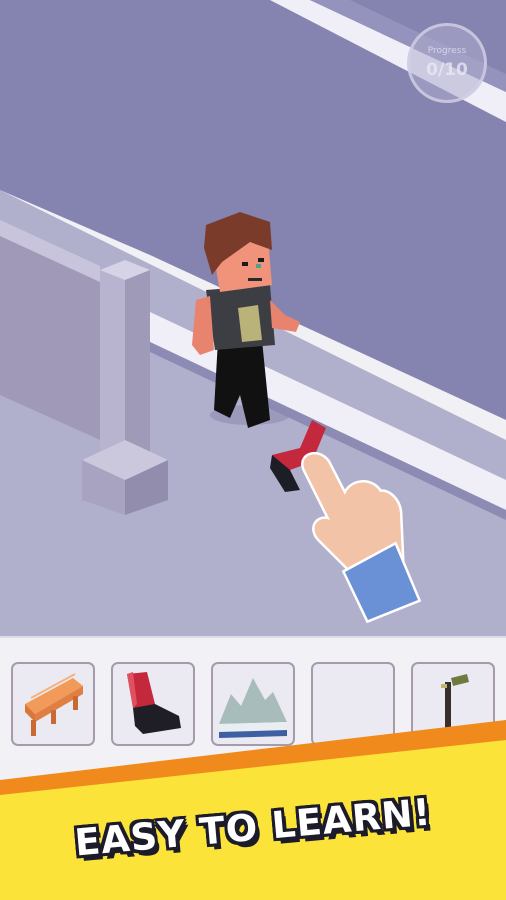 The image size is (506, 900). I want to click on progress-counter: Progress 0/10, so click(447, 63).